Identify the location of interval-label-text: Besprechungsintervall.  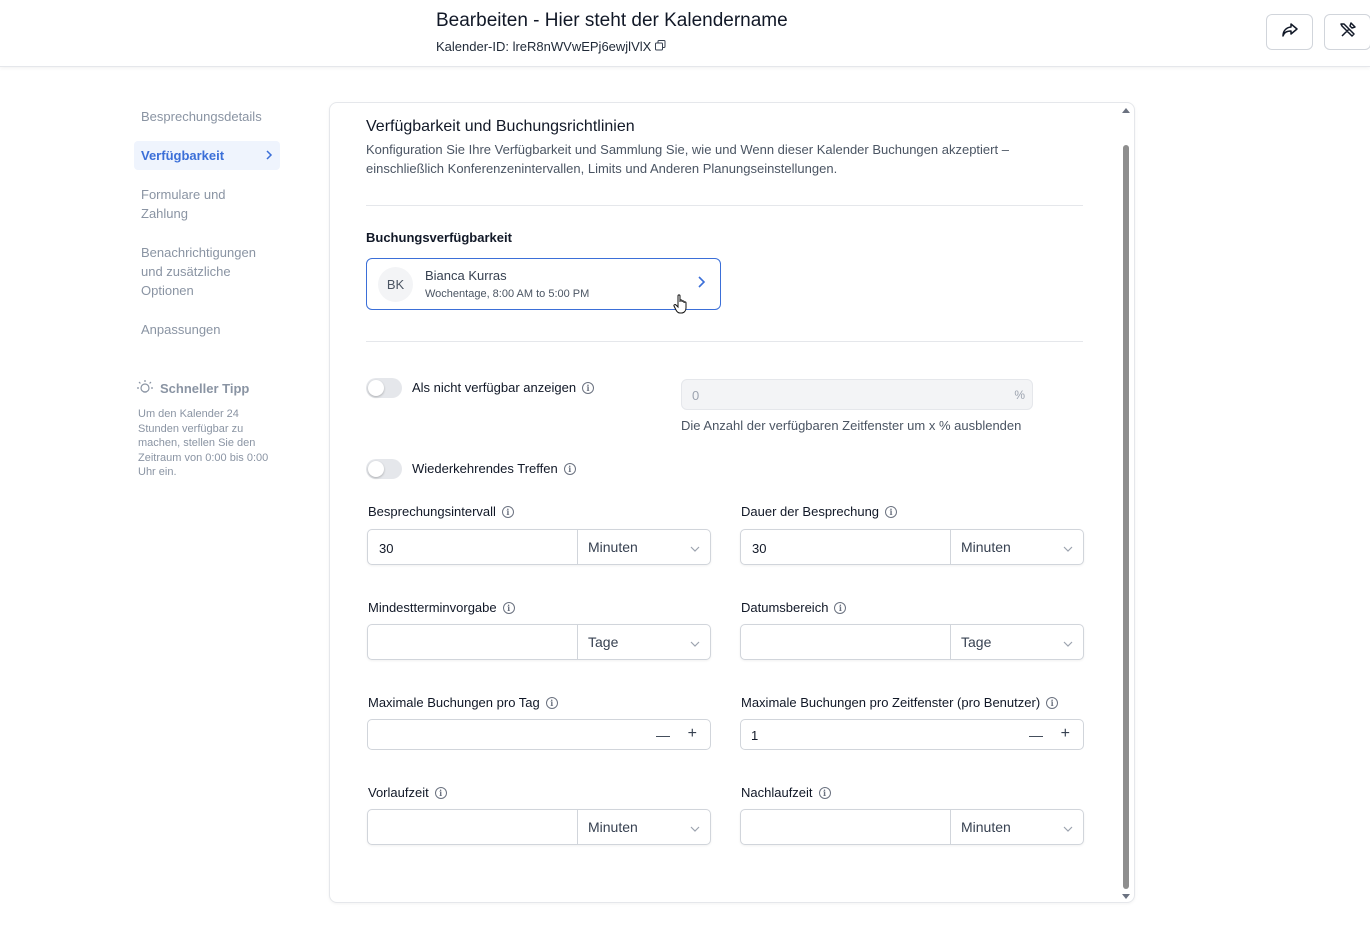
(432, 511).